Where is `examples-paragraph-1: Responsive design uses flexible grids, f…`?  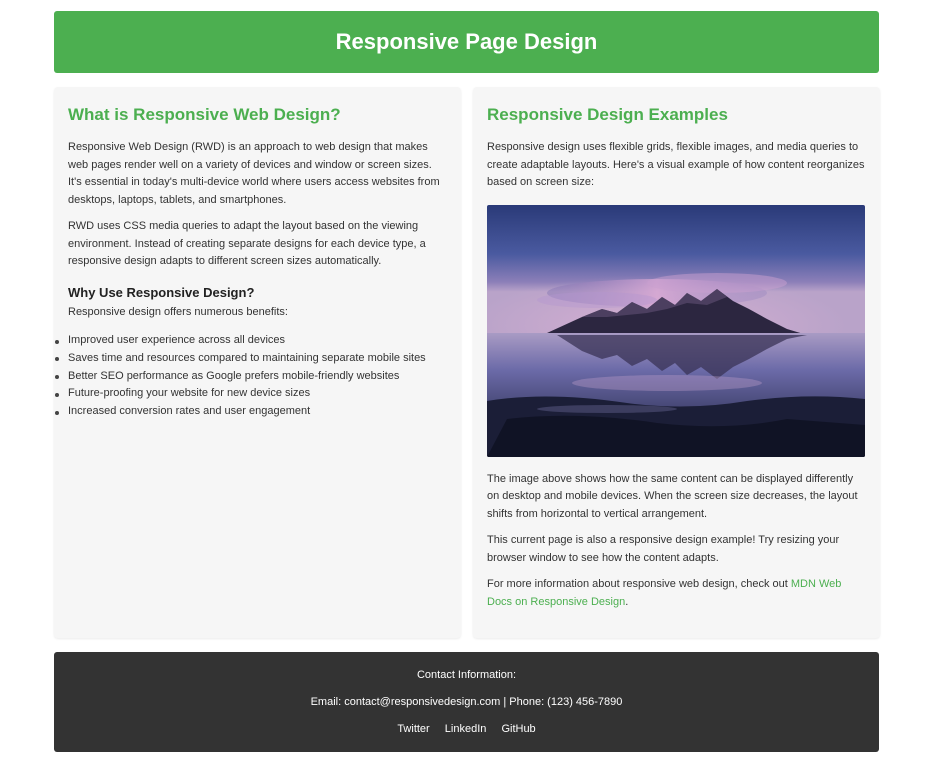
examples-paragraph-1: Responsive design uses flexible grids, f… is located at coordinates (676, 164).